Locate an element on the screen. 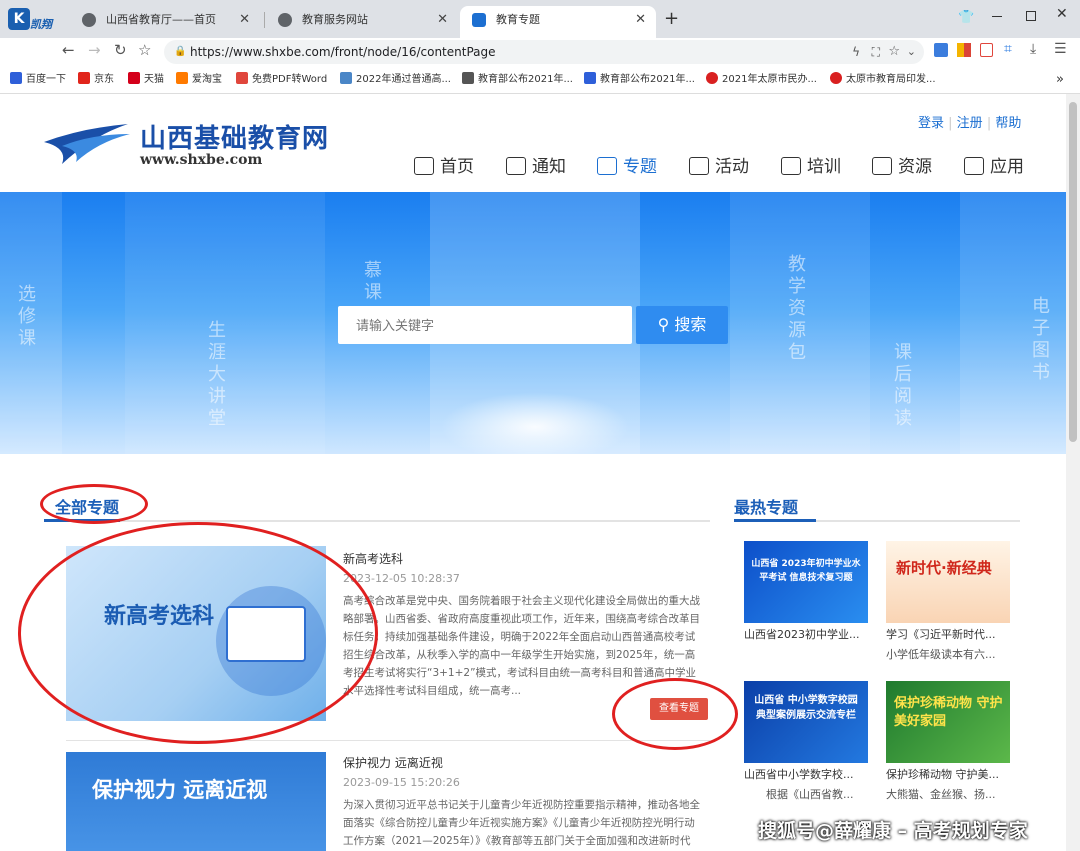  menu-icon: ☰ is located at coordinates (1060, 49).